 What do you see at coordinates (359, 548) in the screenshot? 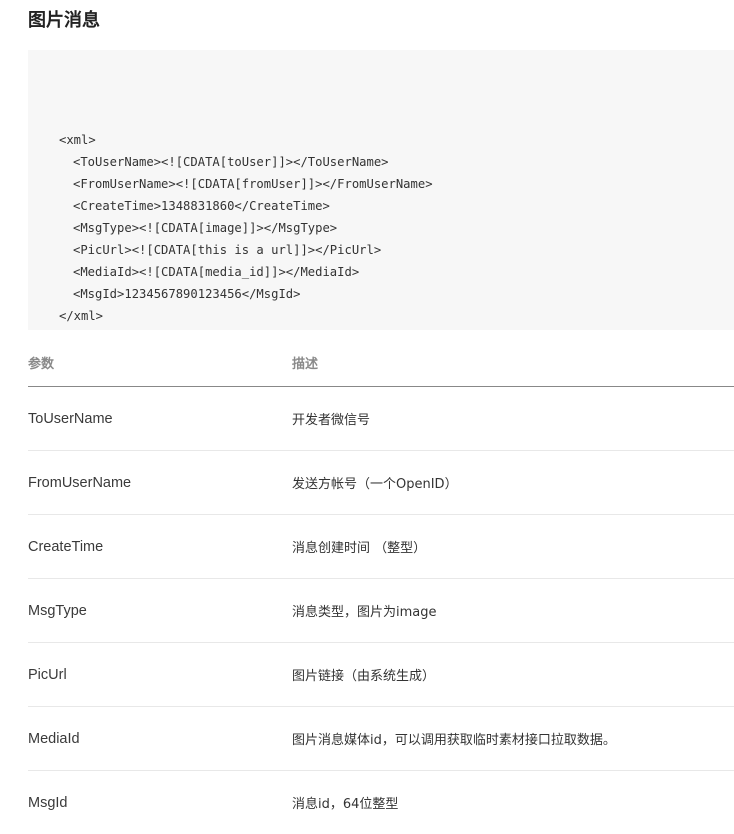
I see `param-desc: 消息创建时间 （整型）` at bounding box center [359, 548].